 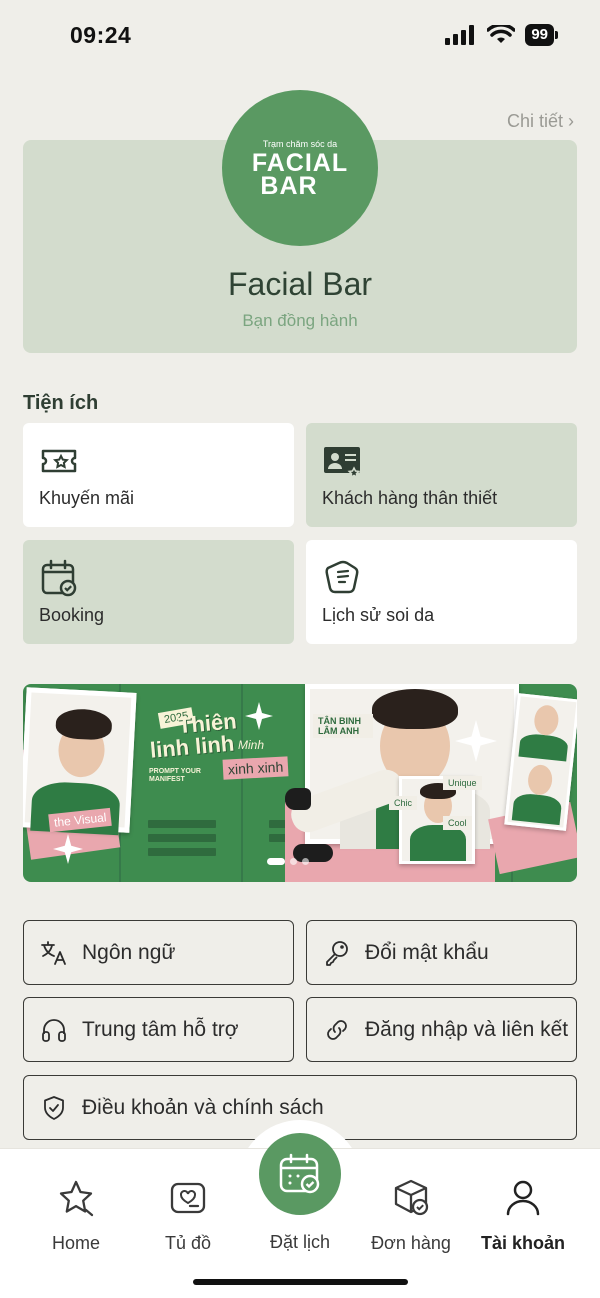 What do you see at coordinates (378, 615) in the screenshot?
I see `tile-label: Lịch sử soi da` at bounding box center [378, 615].